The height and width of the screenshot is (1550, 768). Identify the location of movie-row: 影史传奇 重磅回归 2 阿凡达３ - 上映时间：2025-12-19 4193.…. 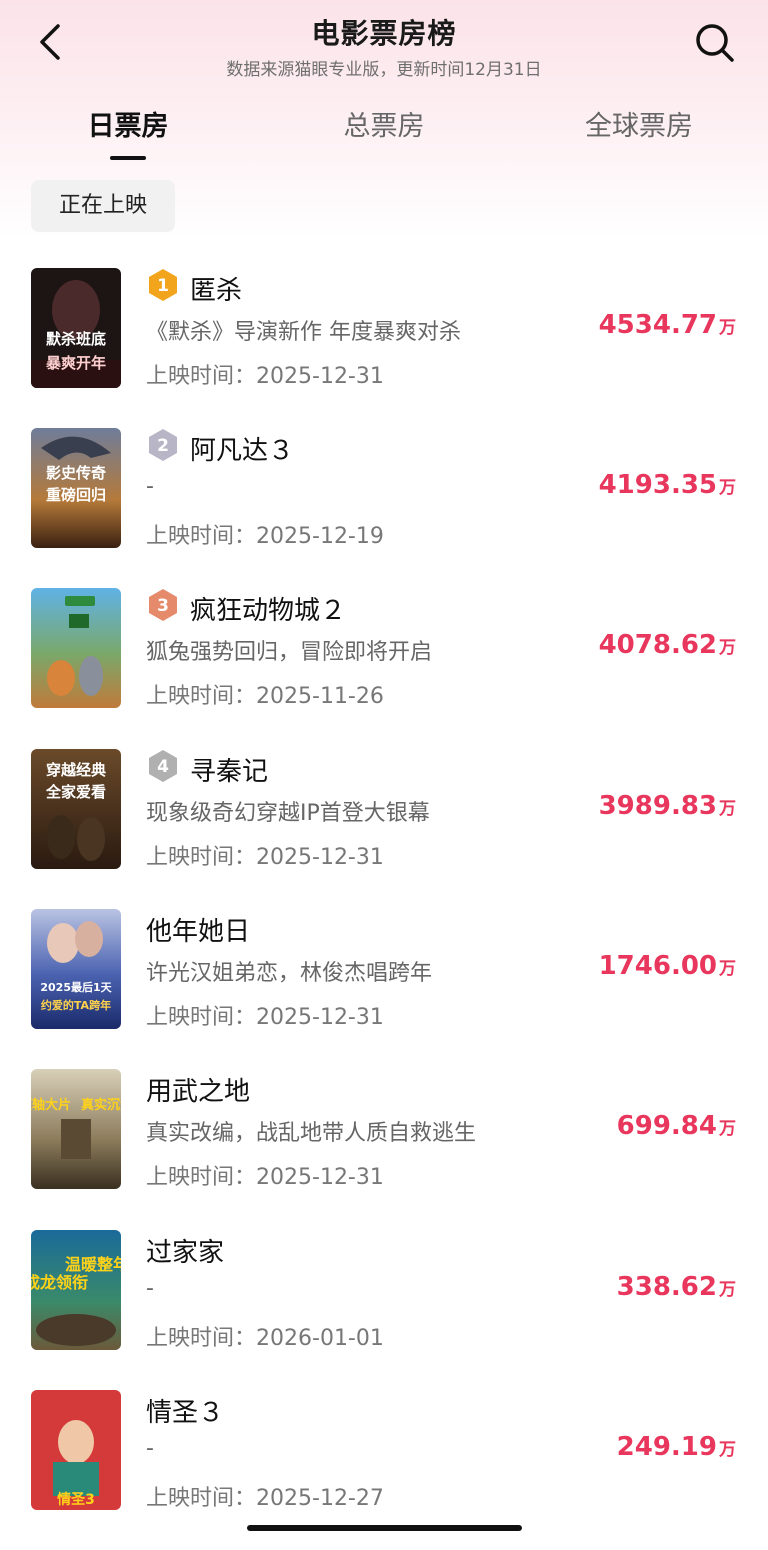
(384, 508).